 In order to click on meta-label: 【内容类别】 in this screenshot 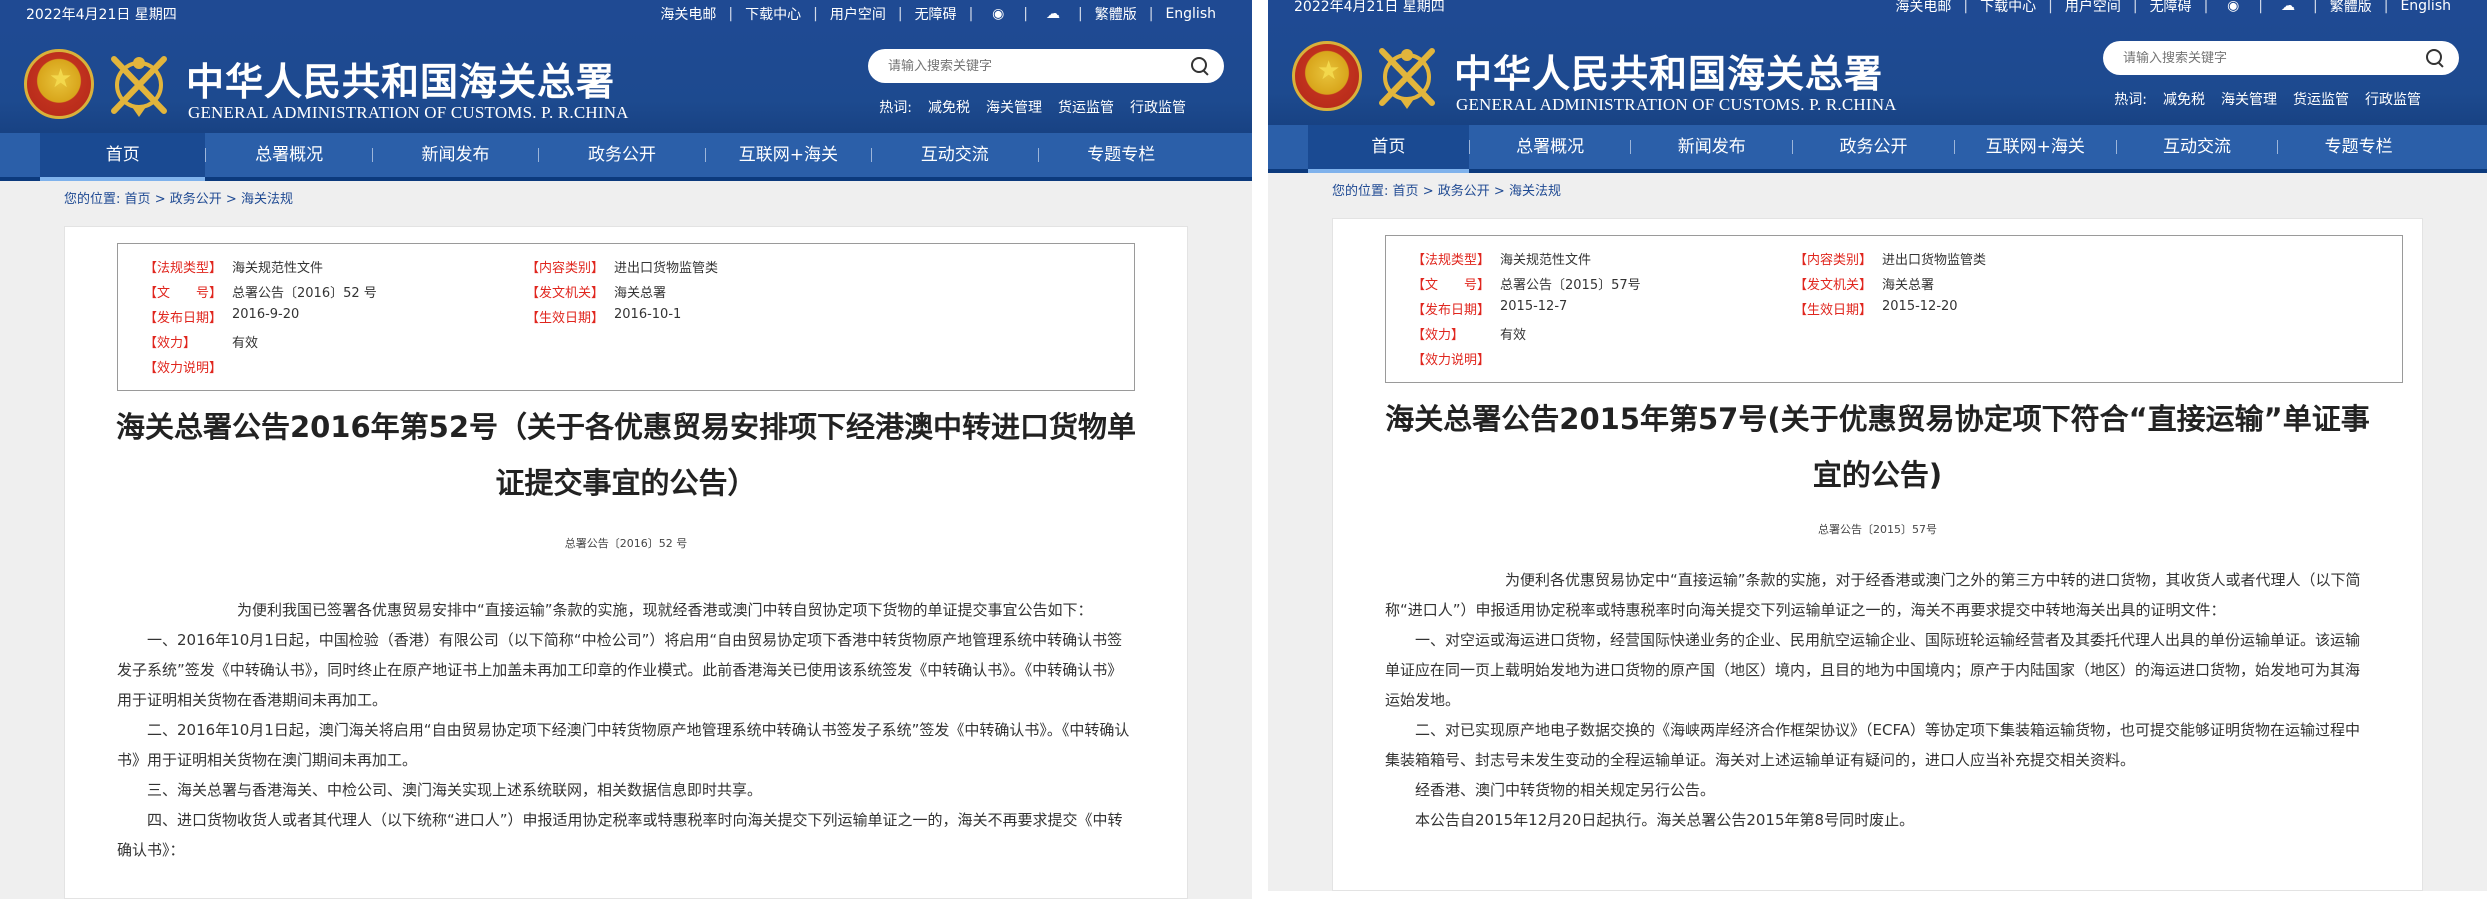, I will do `click(1833, 260)`.